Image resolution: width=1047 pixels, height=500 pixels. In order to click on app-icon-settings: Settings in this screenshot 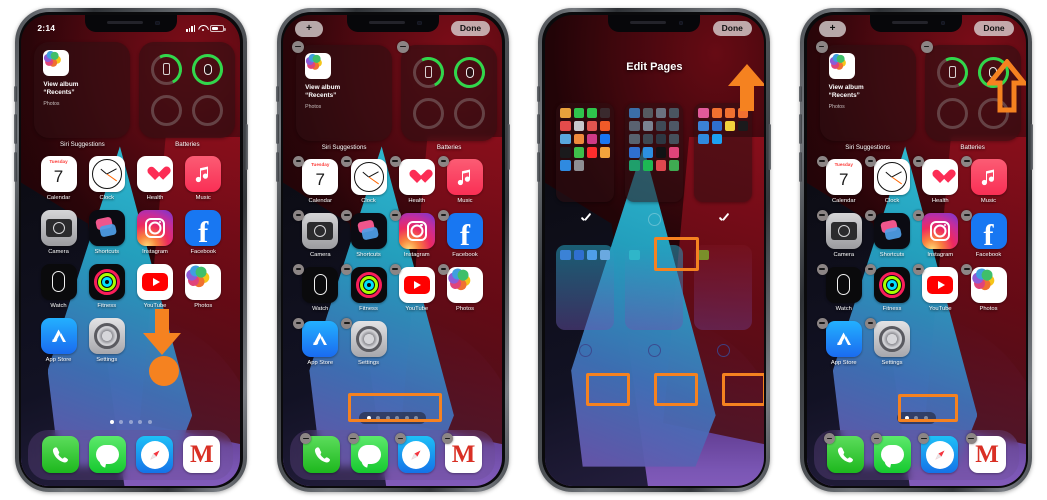, I will do `click(107, 340)`.